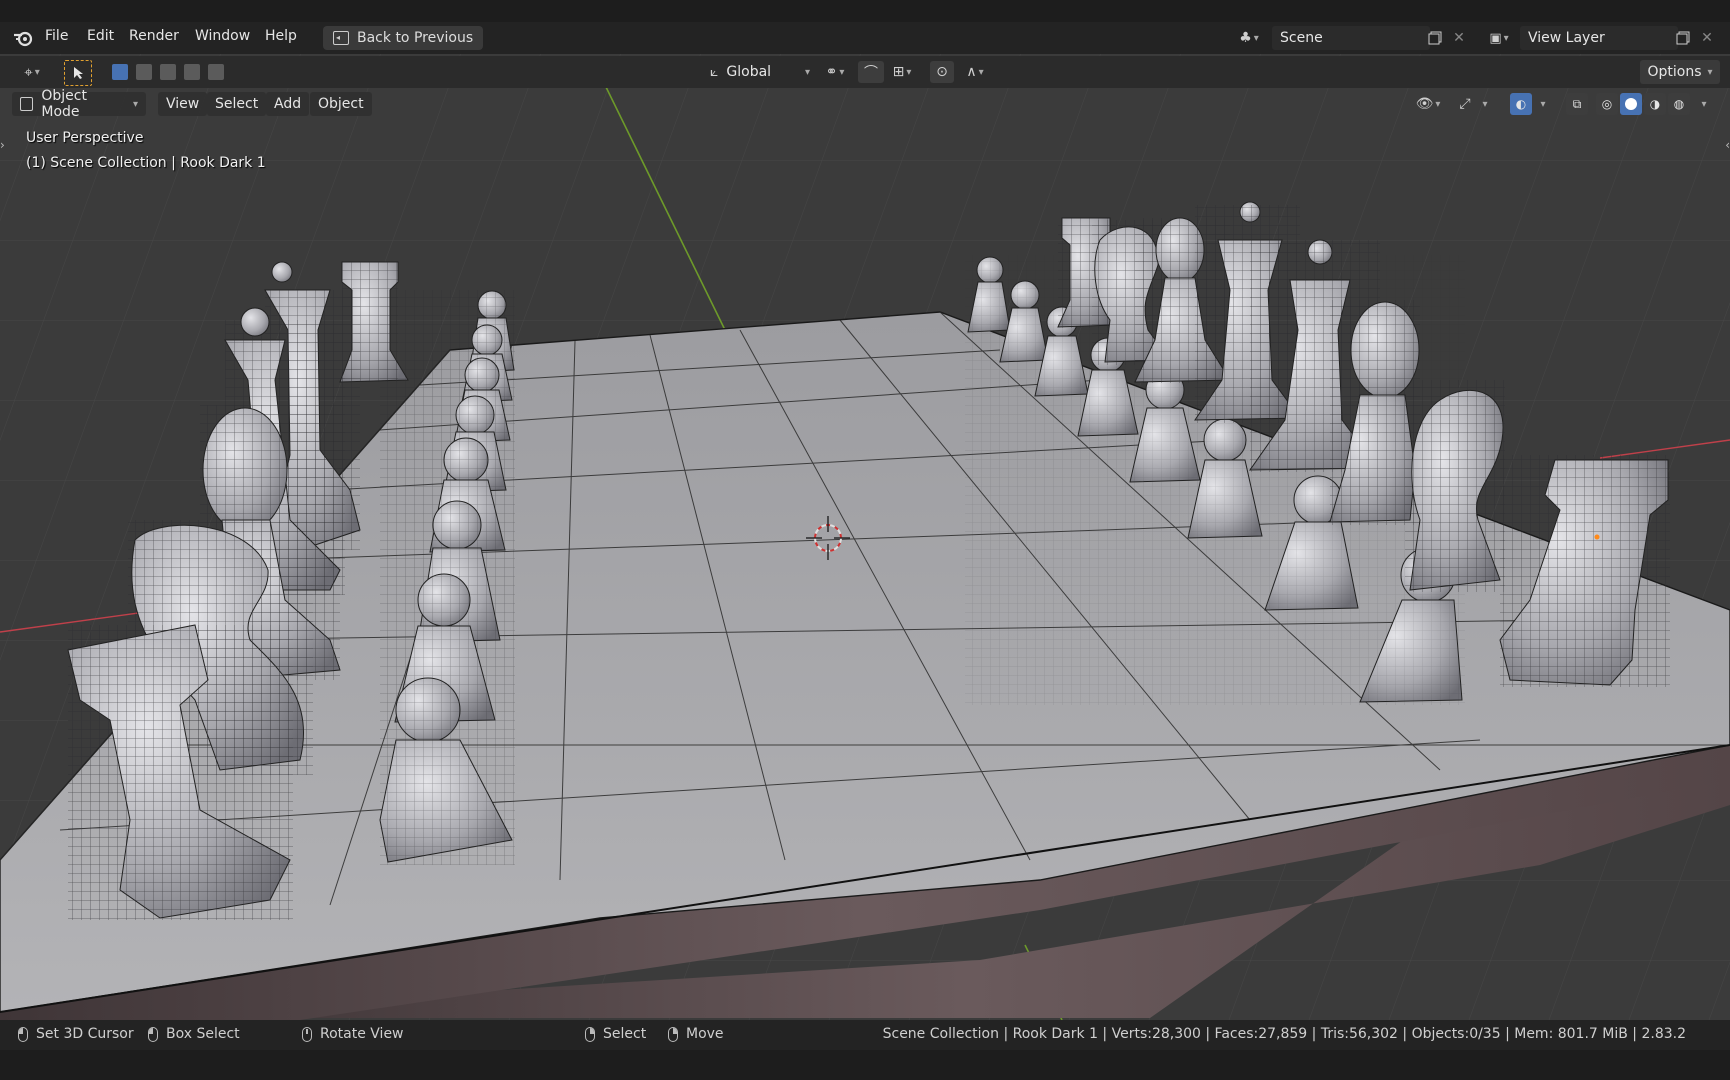 This screenshot has width=1730, height=1080. I want to click on object-mode-icon, so click(27, 104).